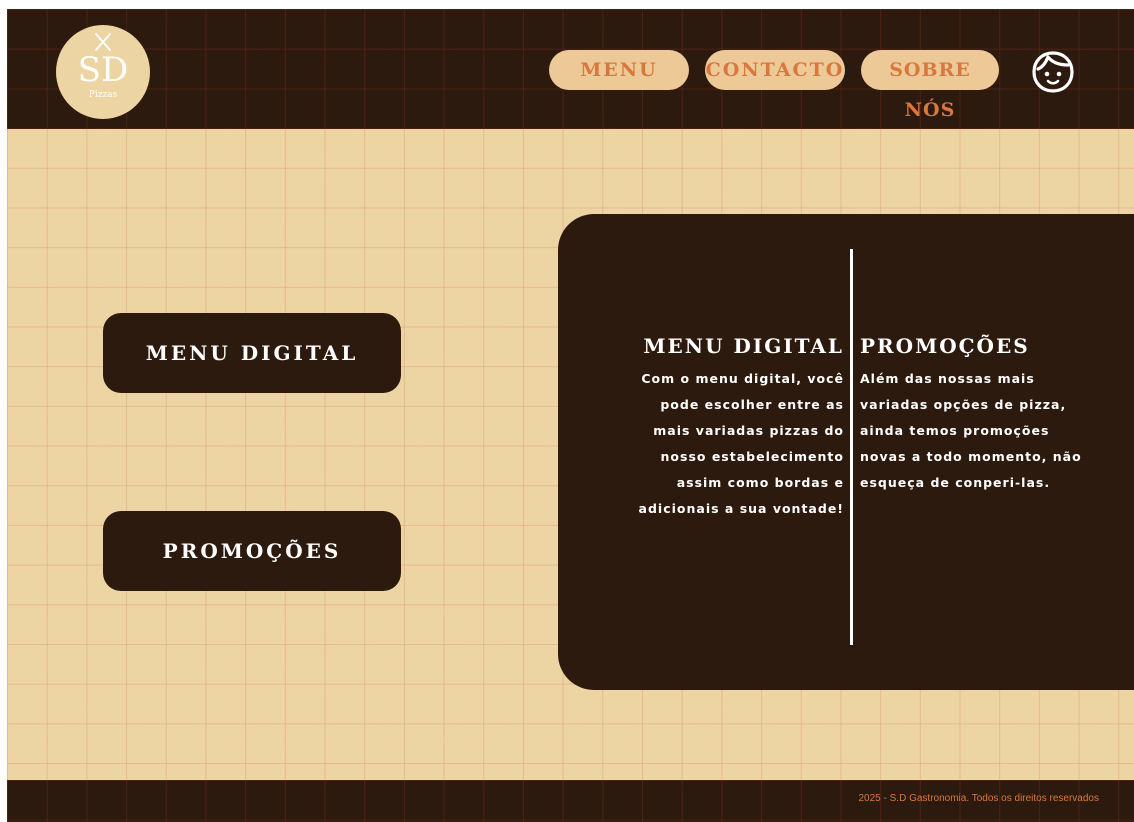 Image resolution: width=1134 pixels, height=822 pixels. I want to click on column-divider, so click(851, 447).